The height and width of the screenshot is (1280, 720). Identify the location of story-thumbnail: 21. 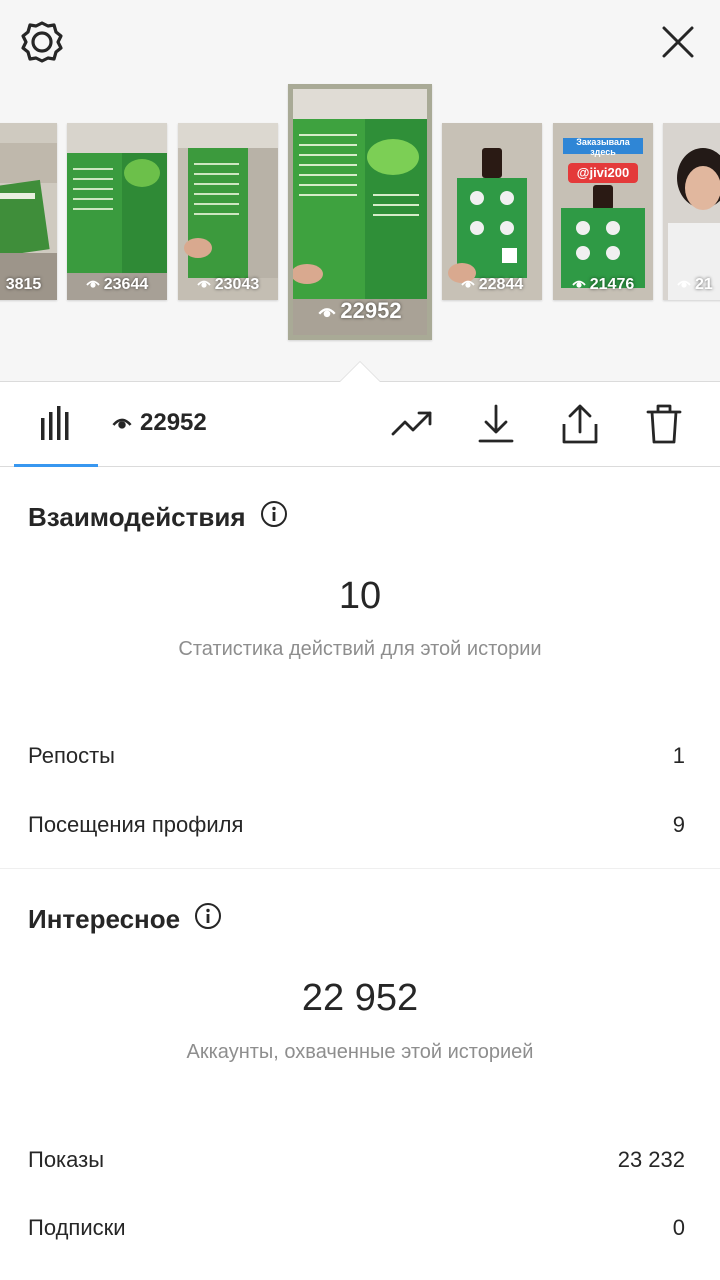
(691, 211).